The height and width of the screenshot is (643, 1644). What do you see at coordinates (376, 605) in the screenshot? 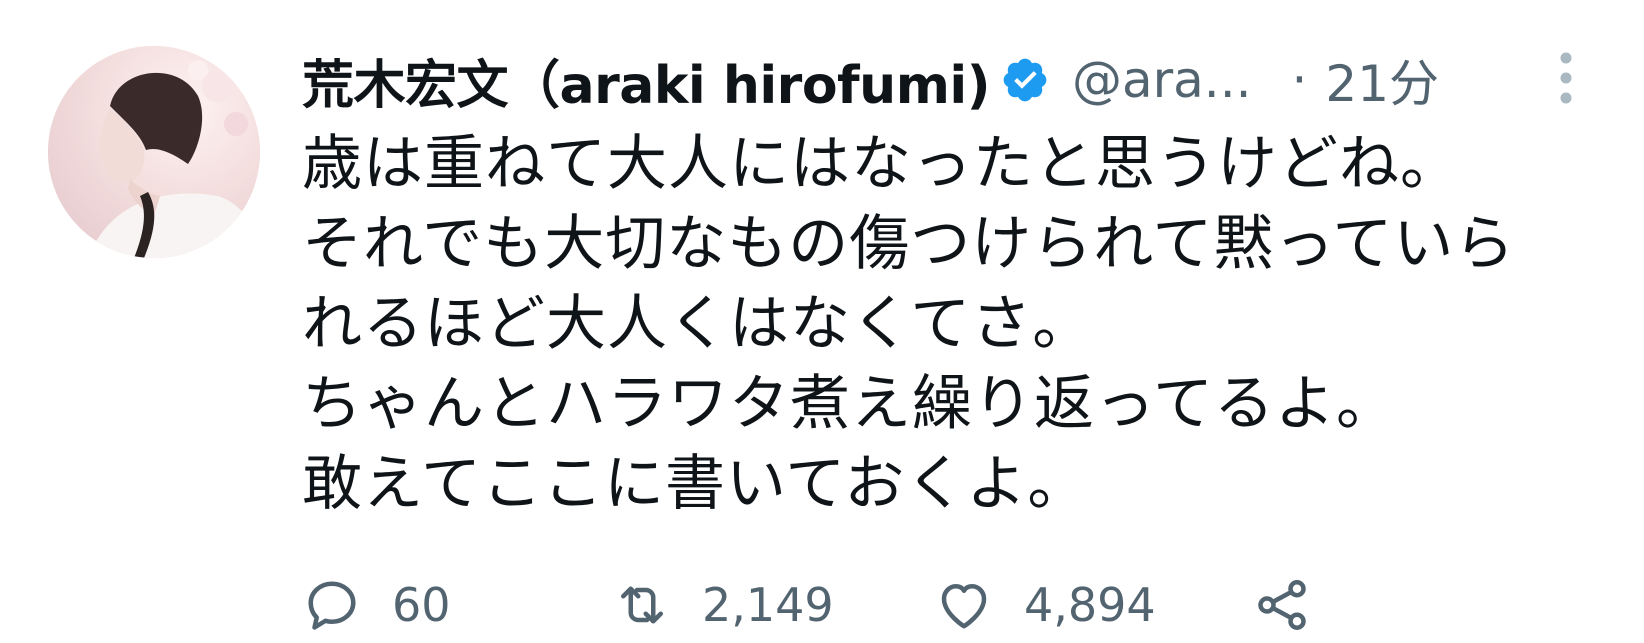
I see `reply-button: 60` at bounding box center [376, 605].